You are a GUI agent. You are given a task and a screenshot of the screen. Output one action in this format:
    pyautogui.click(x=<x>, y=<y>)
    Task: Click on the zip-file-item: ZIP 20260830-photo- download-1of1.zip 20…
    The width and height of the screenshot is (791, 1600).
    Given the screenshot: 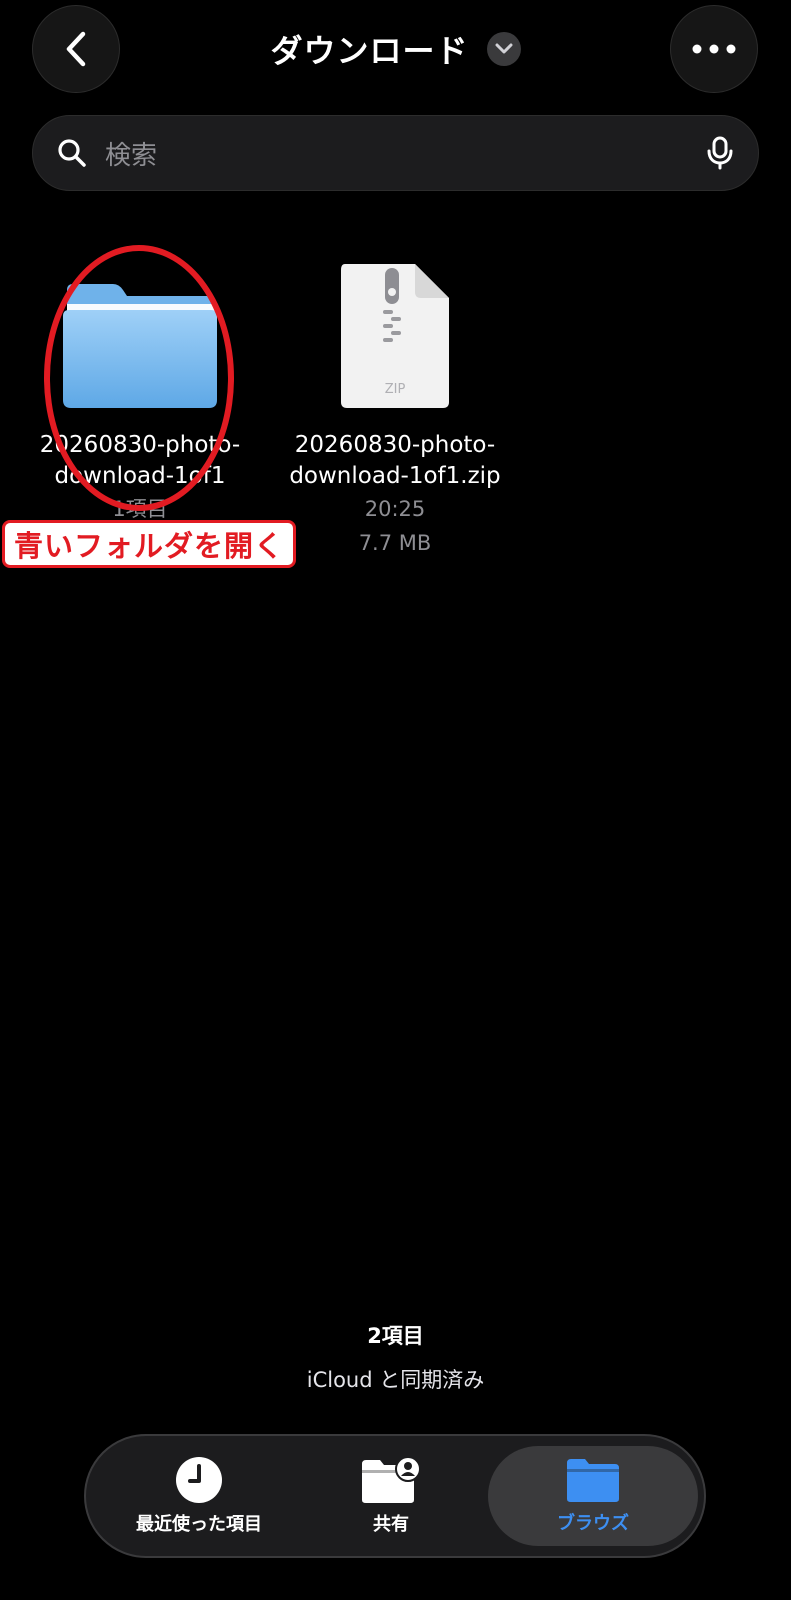 What is the action you would take?
    pyautogui.click(x=395, y=410)
    